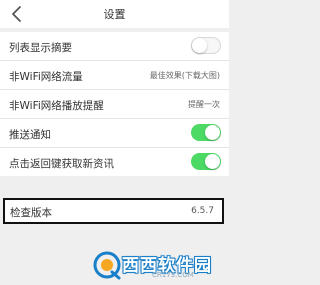 The height and width of the screenshot is (285, 320). Describe the element at coordinates (56, 106) in the screenshot. I see `setting-label: 非WiFi网络播放提醒` at that location.